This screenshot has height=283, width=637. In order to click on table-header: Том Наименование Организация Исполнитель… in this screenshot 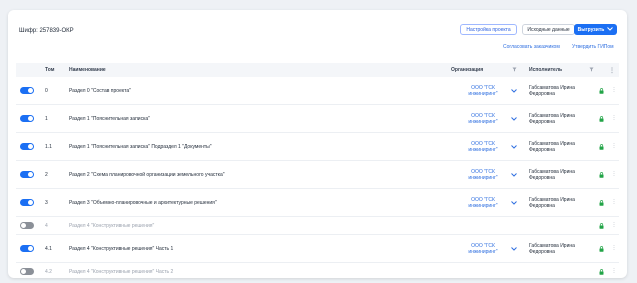, I will do `click(317, 70)`.